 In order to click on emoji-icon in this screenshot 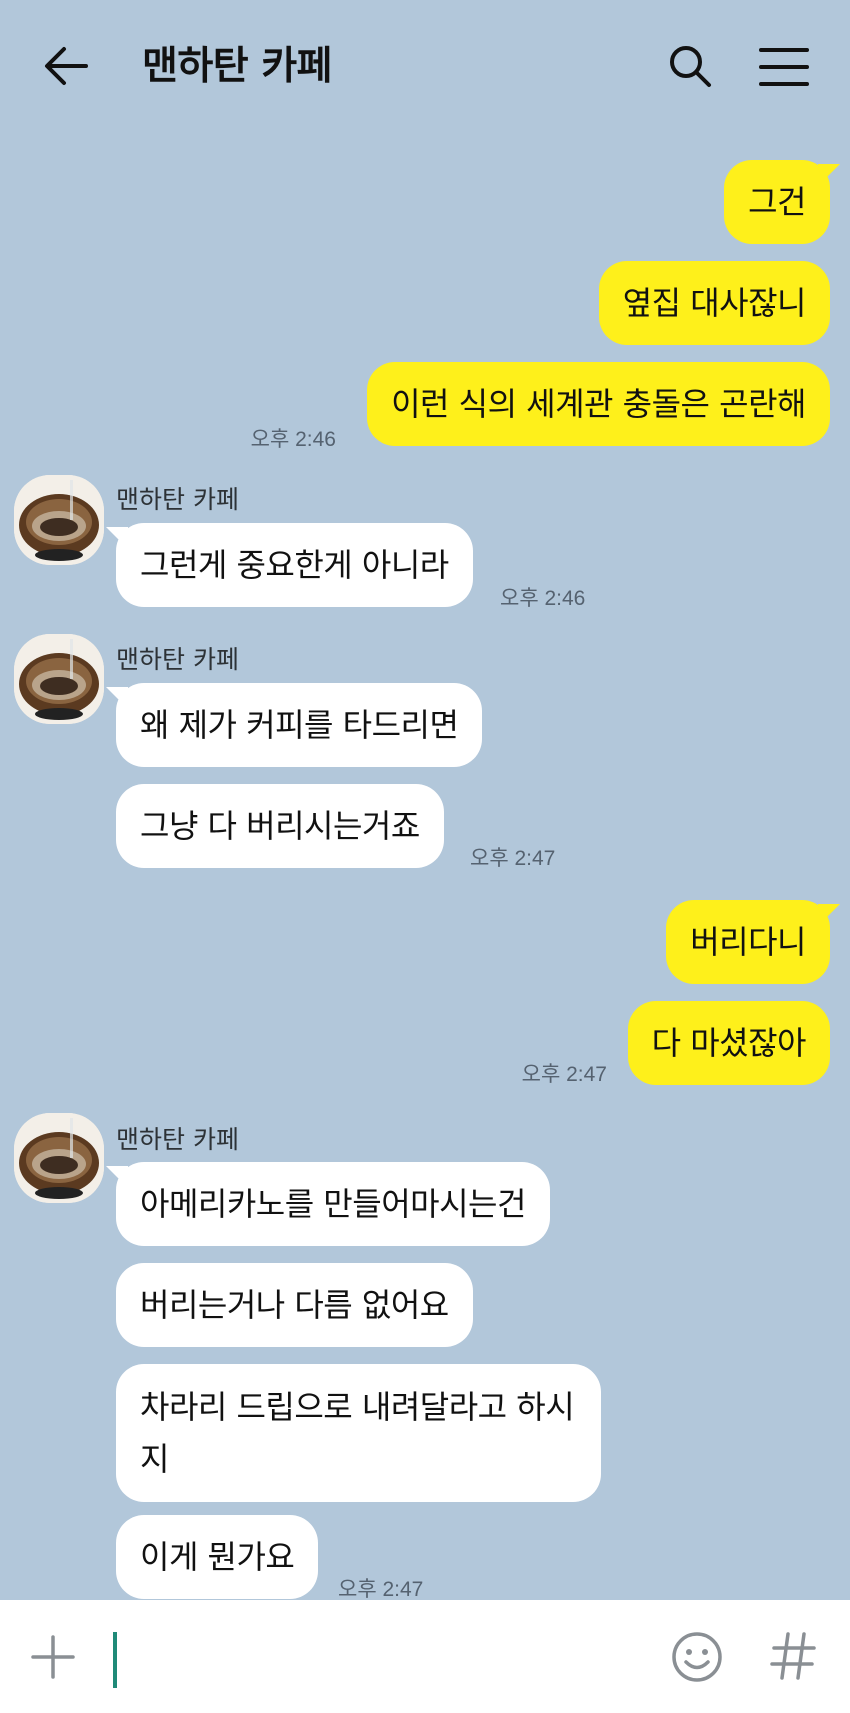, I will do `click(697, 1657)`.